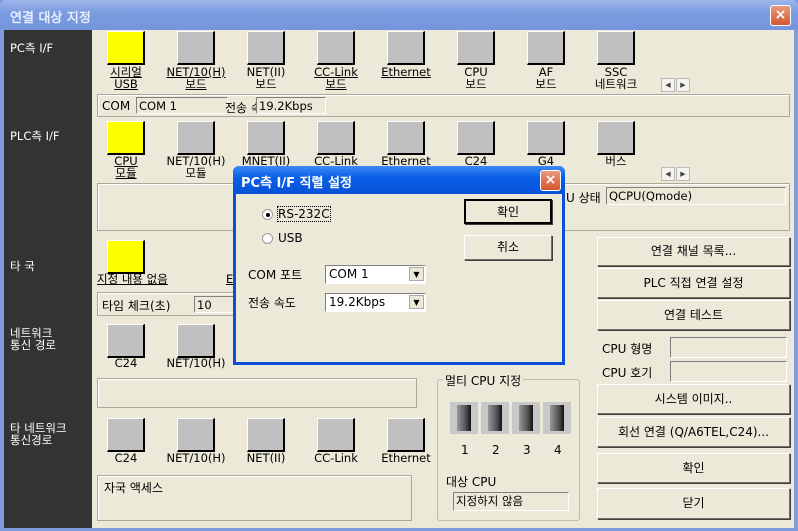  What do you see at coordinates (693, 503) in the screenshot?
I see `close-dialog-button: 닫기` at bounding box center [693, 503].